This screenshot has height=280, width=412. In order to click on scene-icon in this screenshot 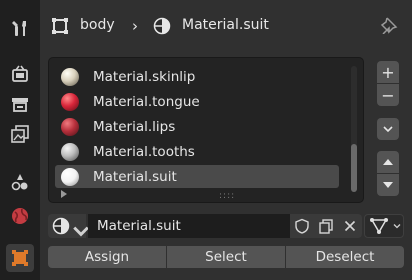, I will do `click(19, 182)`.